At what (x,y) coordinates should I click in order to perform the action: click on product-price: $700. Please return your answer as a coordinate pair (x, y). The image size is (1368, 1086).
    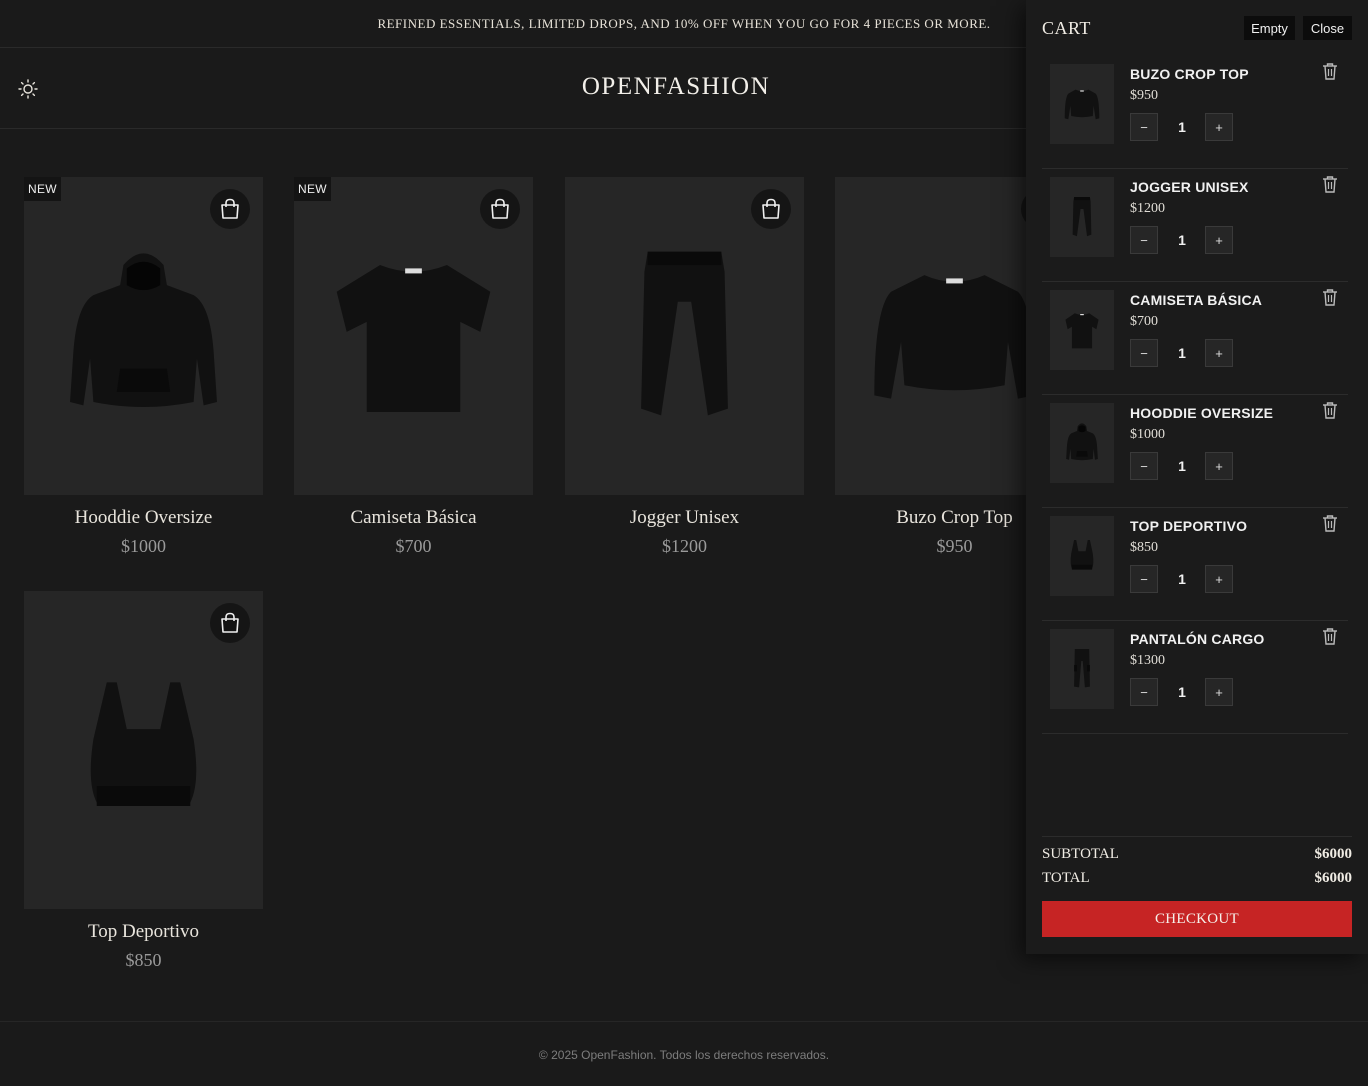
    Looking at the image, I should click on (413, 546).